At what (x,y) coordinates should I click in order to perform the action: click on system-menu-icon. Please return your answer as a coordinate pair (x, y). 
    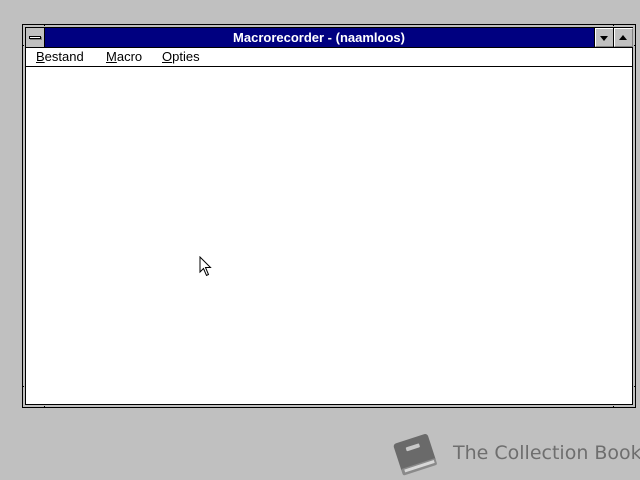
    Looking at the image, I should click on (35, 37).